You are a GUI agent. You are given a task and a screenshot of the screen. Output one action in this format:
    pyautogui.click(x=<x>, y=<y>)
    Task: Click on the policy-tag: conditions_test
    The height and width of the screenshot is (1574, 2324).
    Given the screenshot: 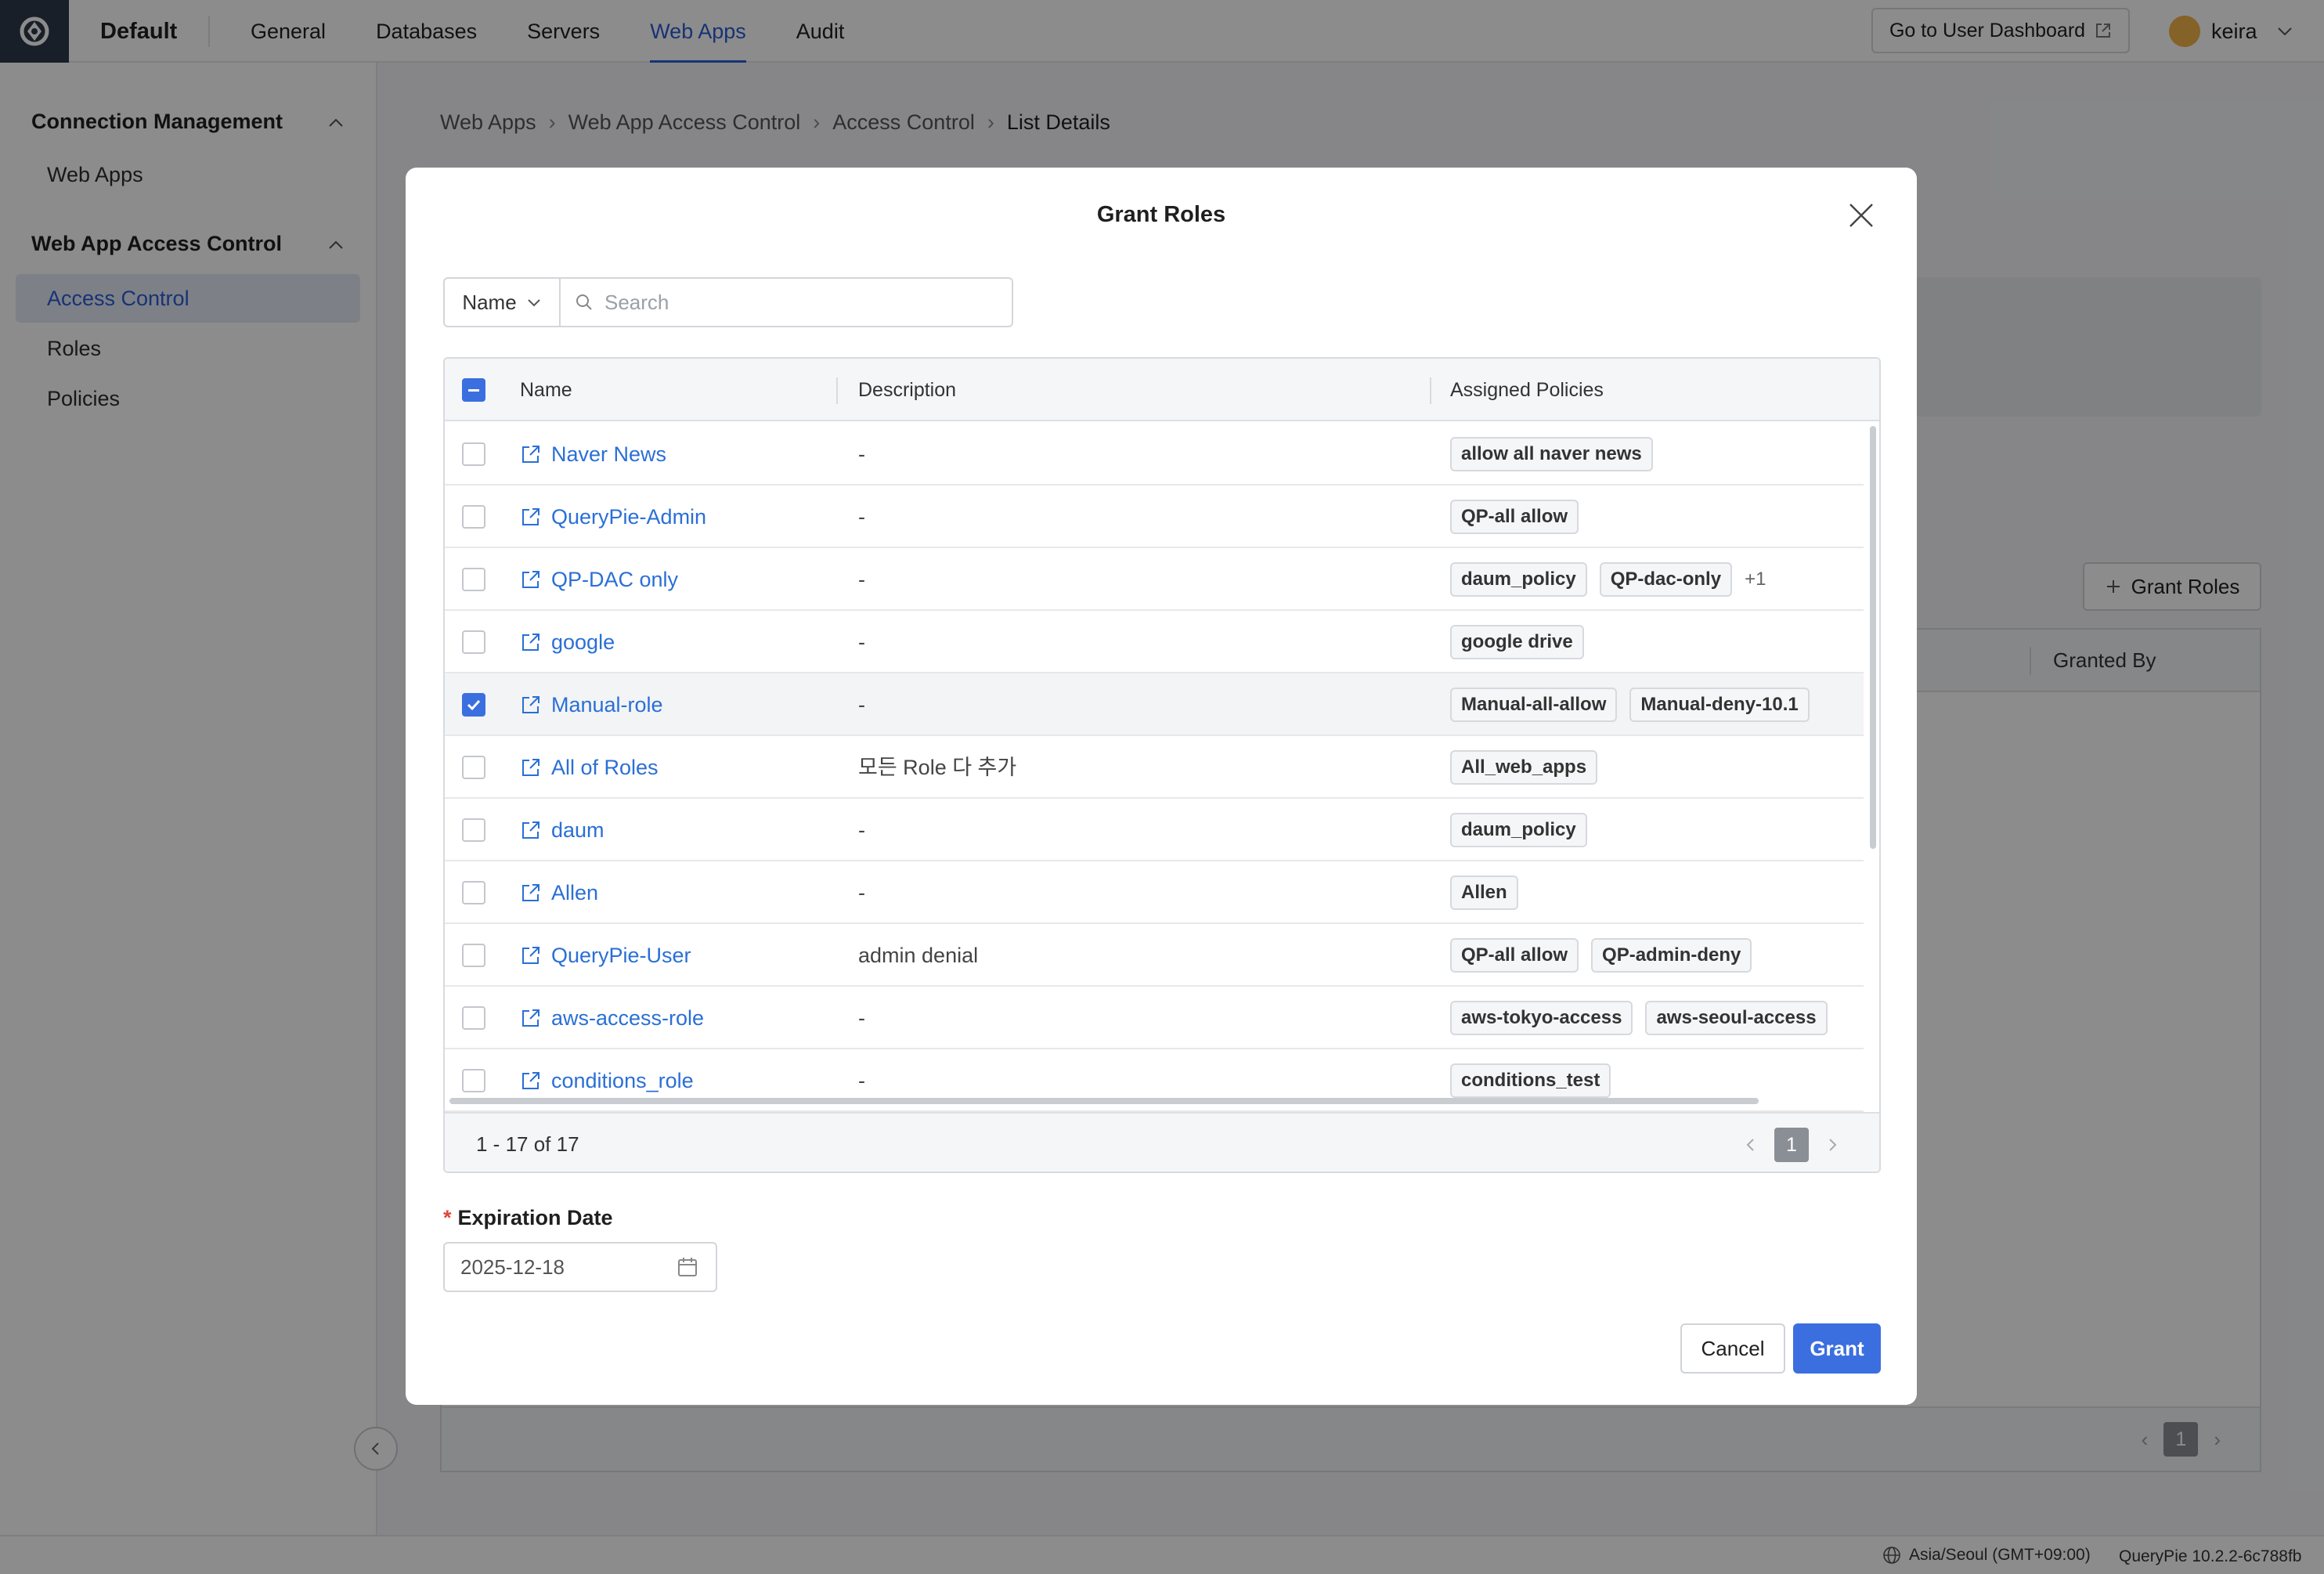 What is the action you would take?
    pyautogui.click(x=1530, y=1080)
    